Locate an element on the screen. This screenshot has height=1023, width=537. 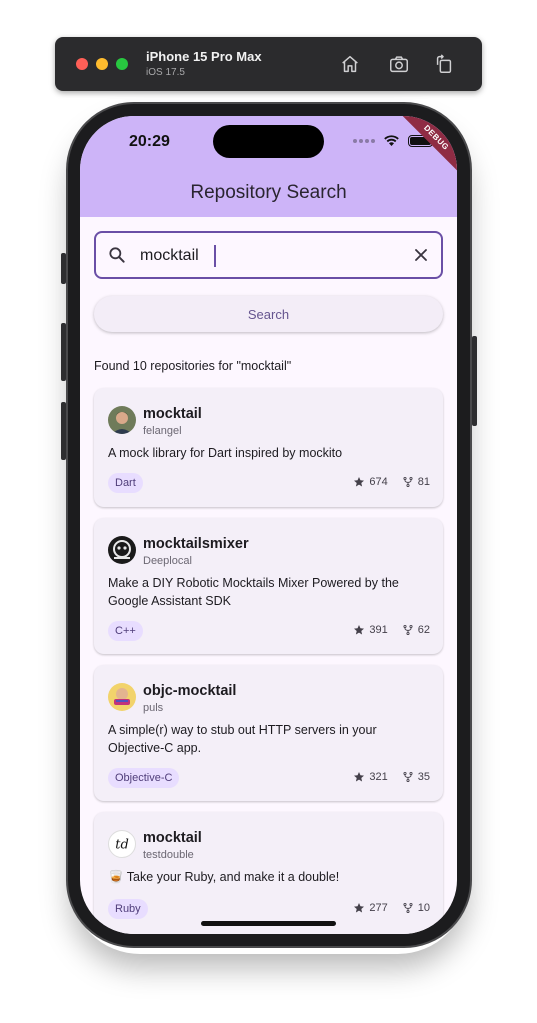
camera-icon is located at coordinates (399, 64).